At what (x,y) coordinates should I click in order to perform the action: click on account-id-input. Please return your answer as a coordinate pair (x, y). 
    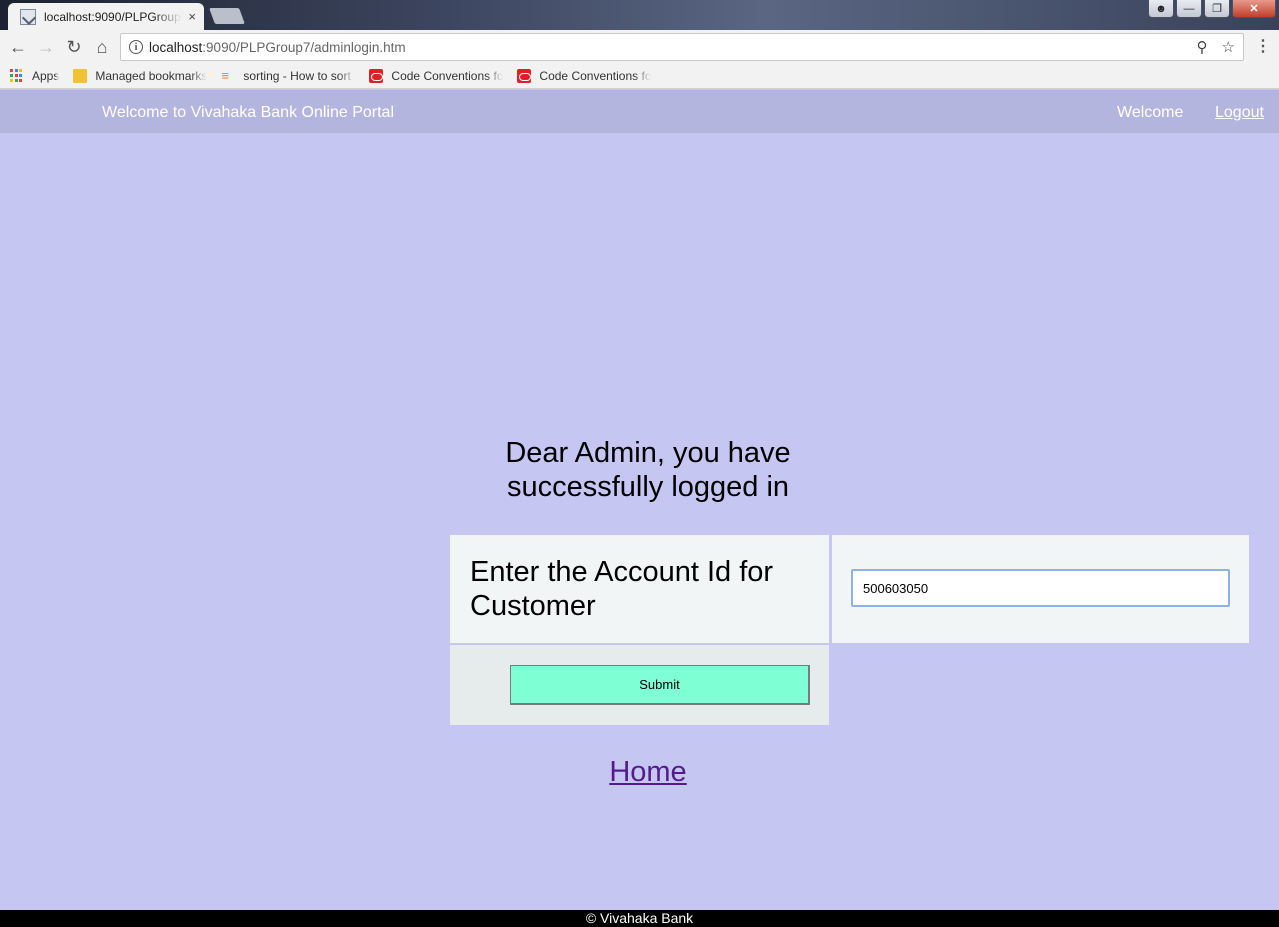
    Looking at the image, I should click on (1040, 588).